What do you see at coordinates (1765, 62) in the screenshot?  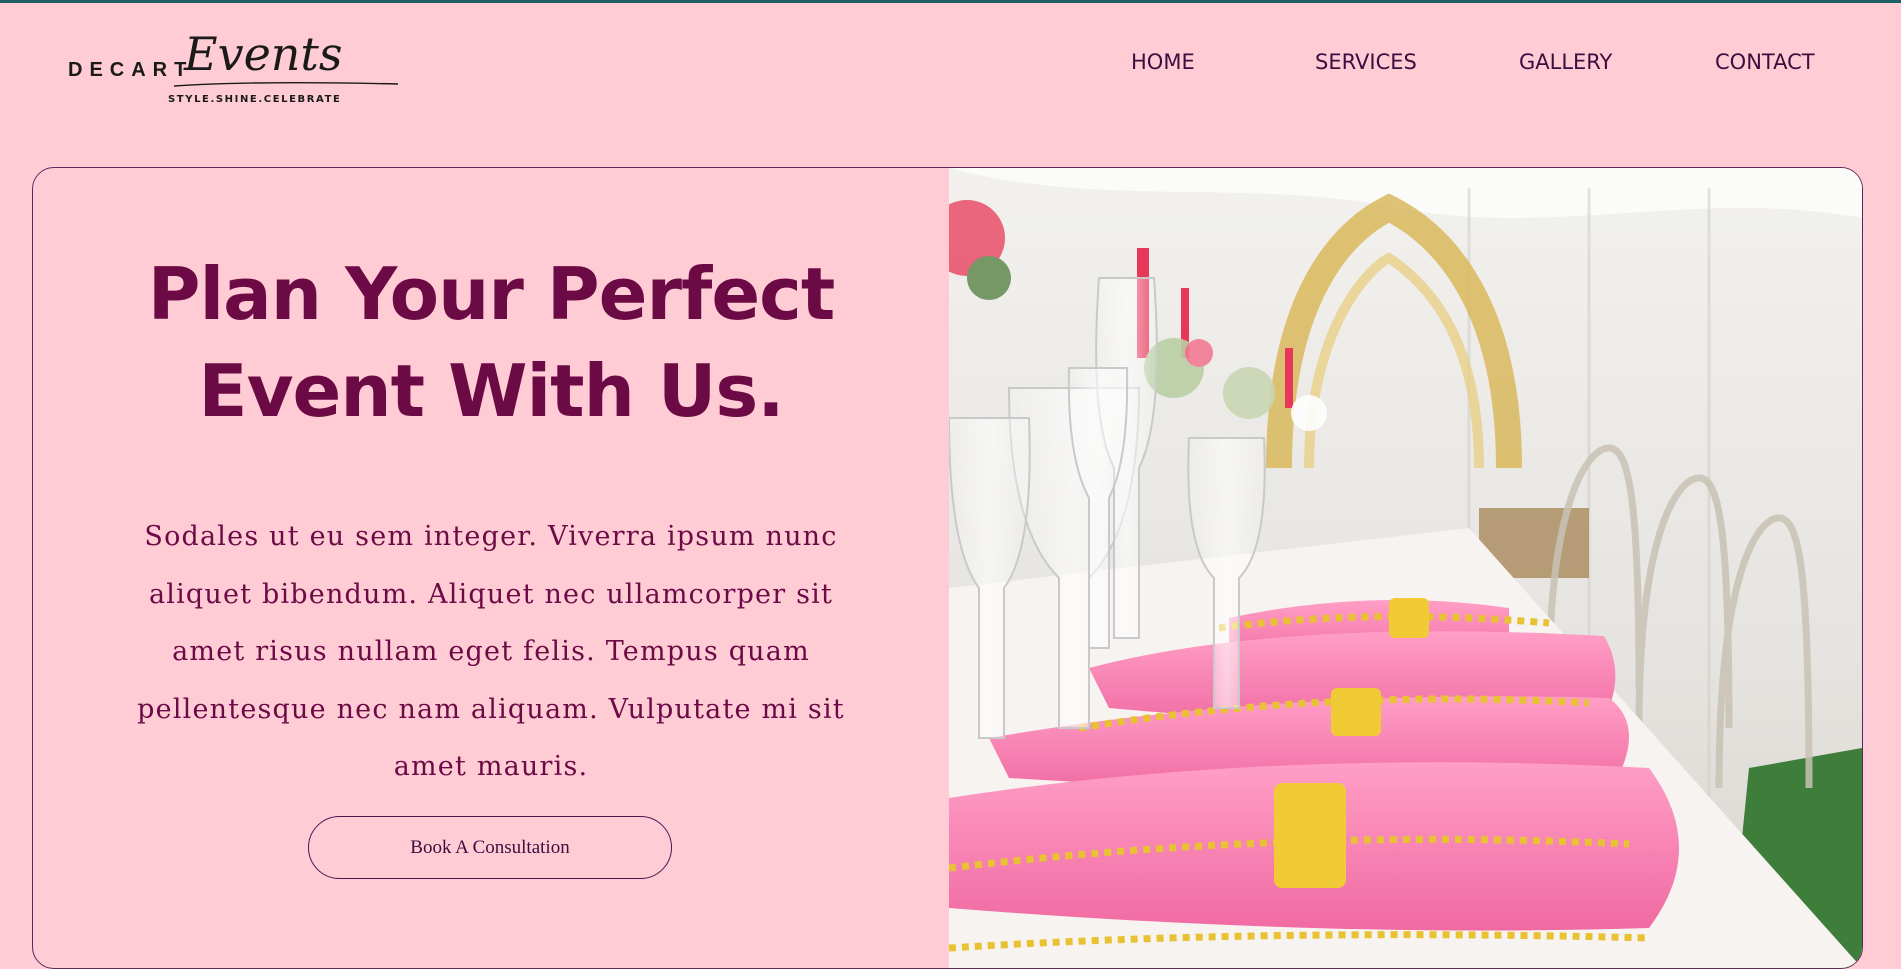 I see `nav-contact: CONTACT` at bounding box center [1765, 62].